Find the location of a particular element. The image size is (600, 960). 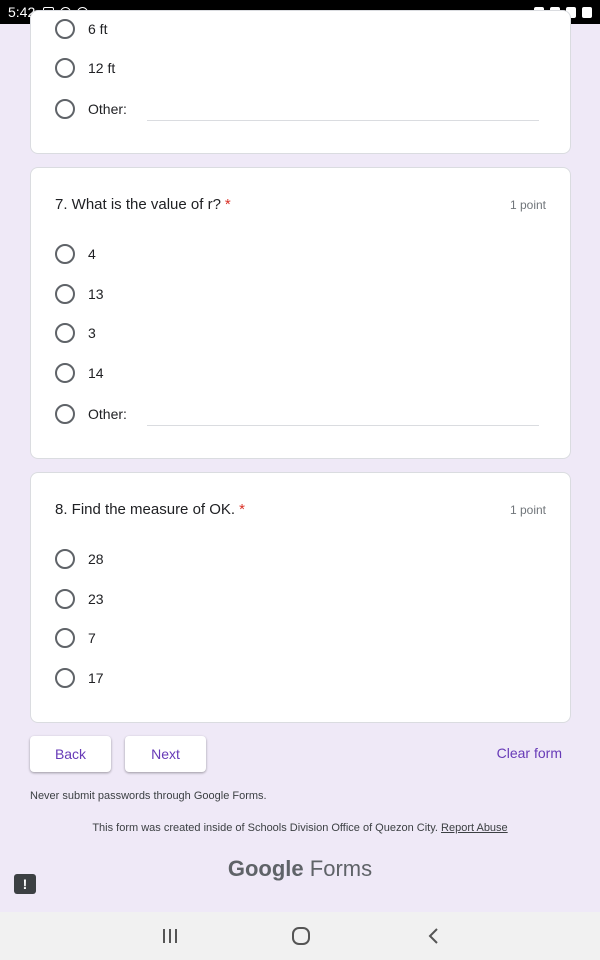

report-abuse-link: Report Abuse is located at coordinates (474, 828).